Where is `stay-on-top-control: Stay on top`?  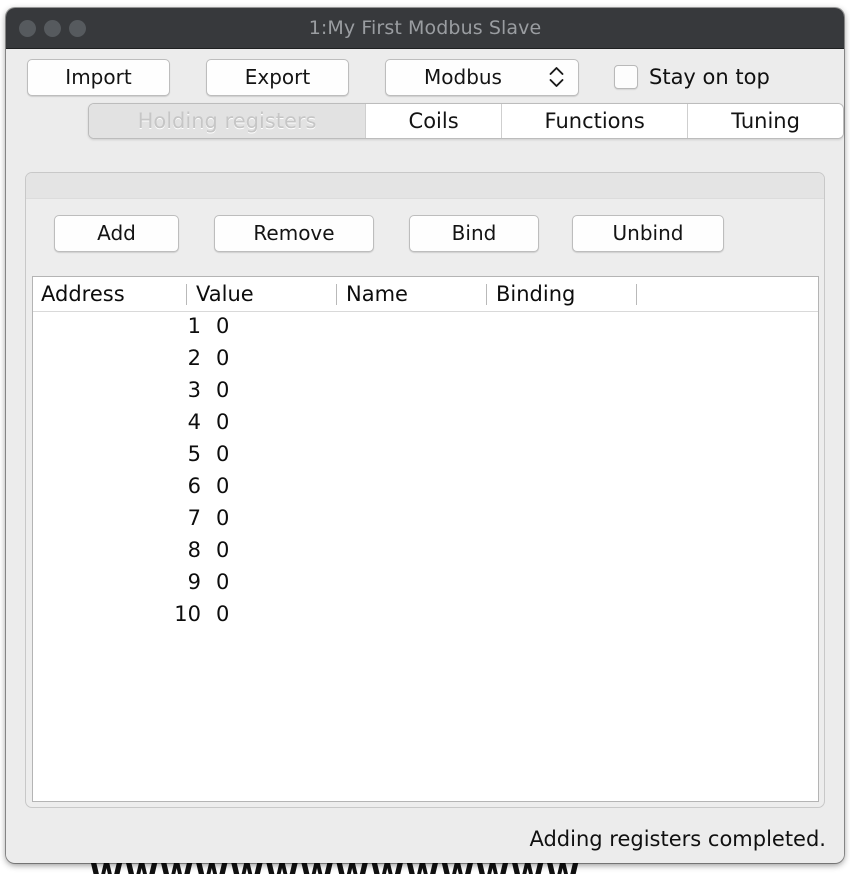 stay-on-top-control: Stay on top is located at coordinates (692, 77).